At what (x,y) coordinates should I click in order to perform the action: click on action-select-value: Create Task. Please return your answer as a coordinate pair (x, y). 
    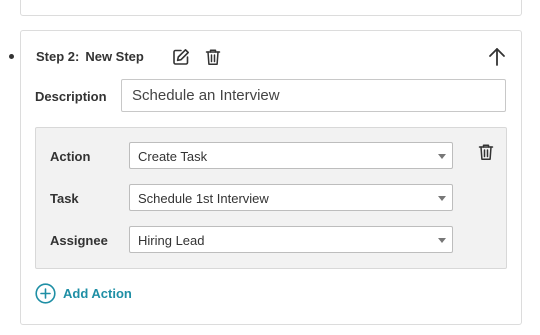
    Looking at the image, I should click on (173, 156).